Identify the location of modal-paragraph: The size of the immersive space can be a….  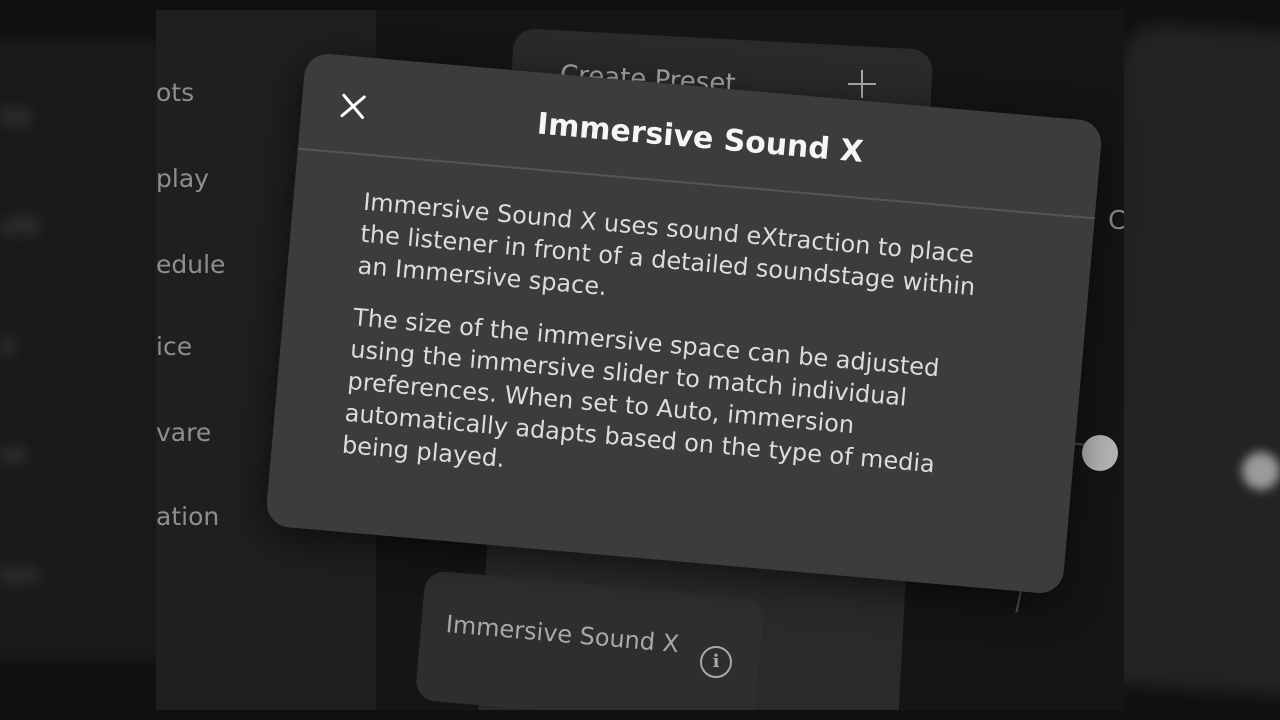
(640, 391).